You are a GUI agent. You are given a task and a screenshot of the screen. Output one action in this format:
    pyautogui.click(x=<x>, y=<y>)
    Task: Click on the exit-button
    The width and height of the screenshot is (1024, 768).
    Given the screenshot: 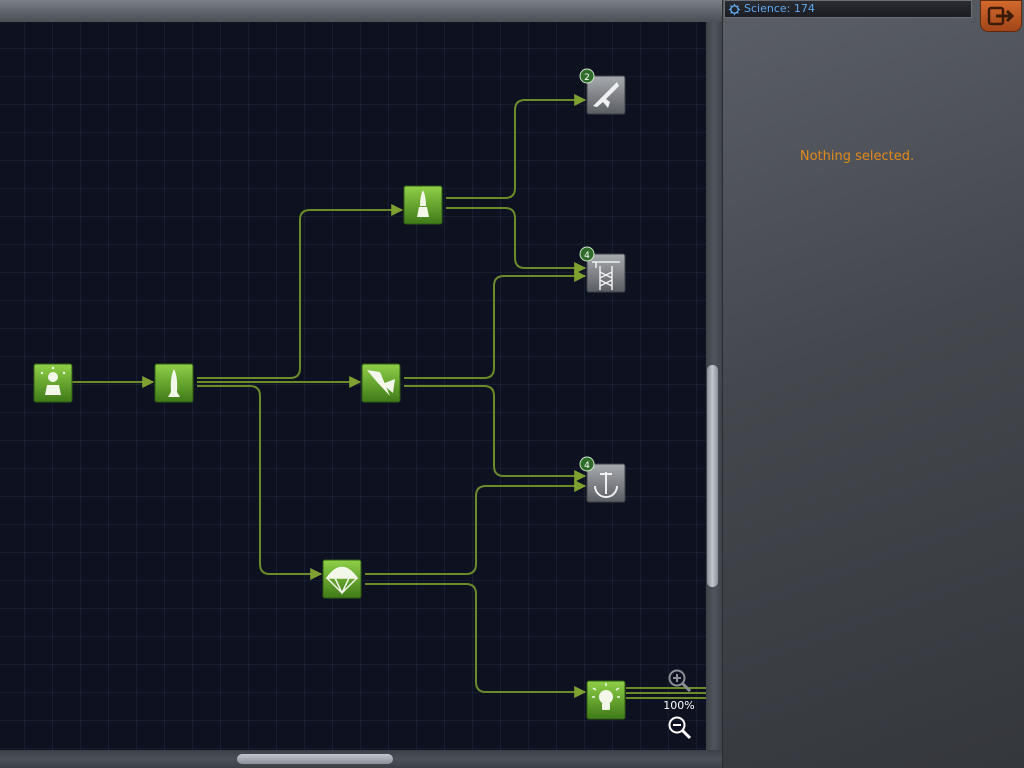 What is the action you would take?
    pyautogui.click(x=1001, y=16)
    